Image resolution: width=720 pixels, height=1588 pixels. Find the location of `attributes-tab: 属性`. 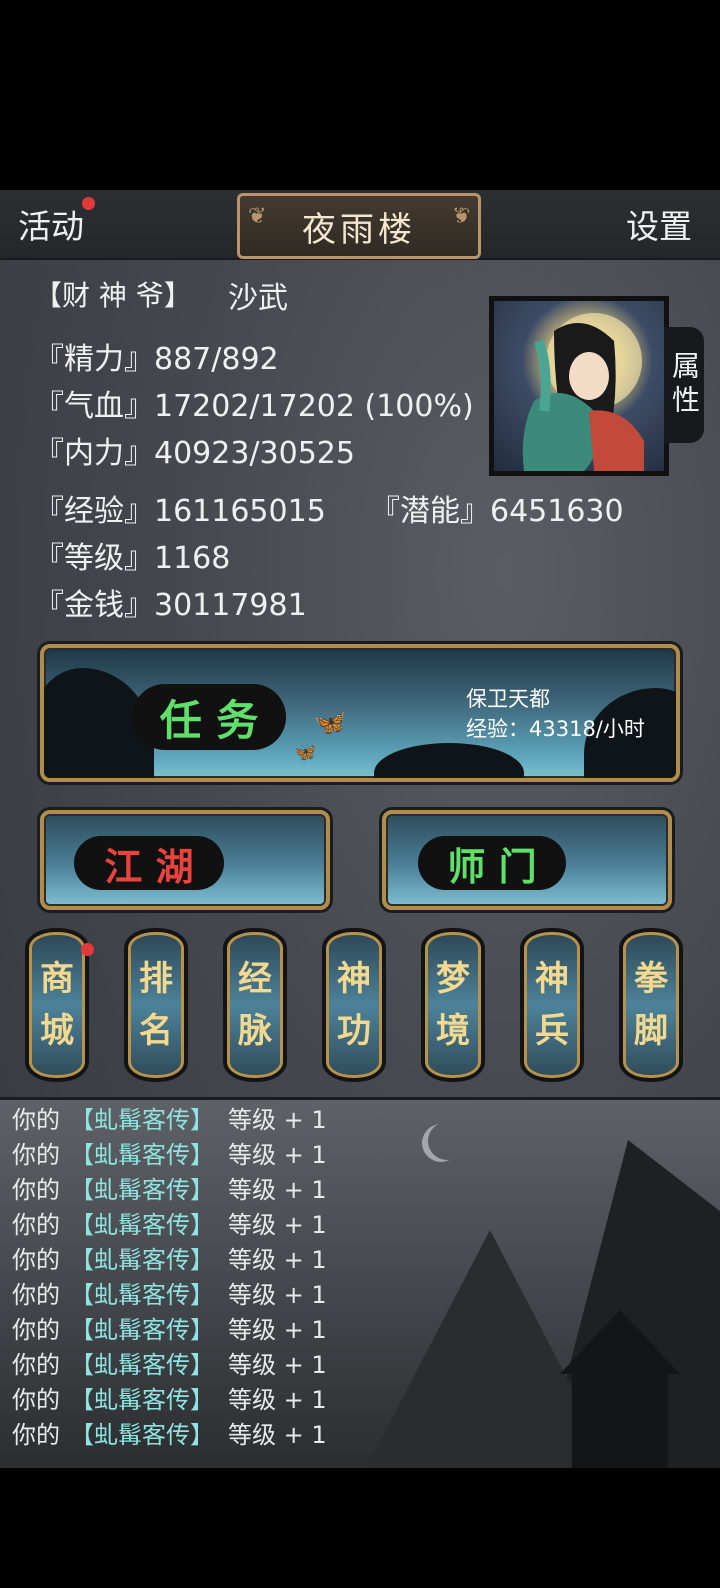

attributes-tab: 属性 is located at coordinates (684, 385).